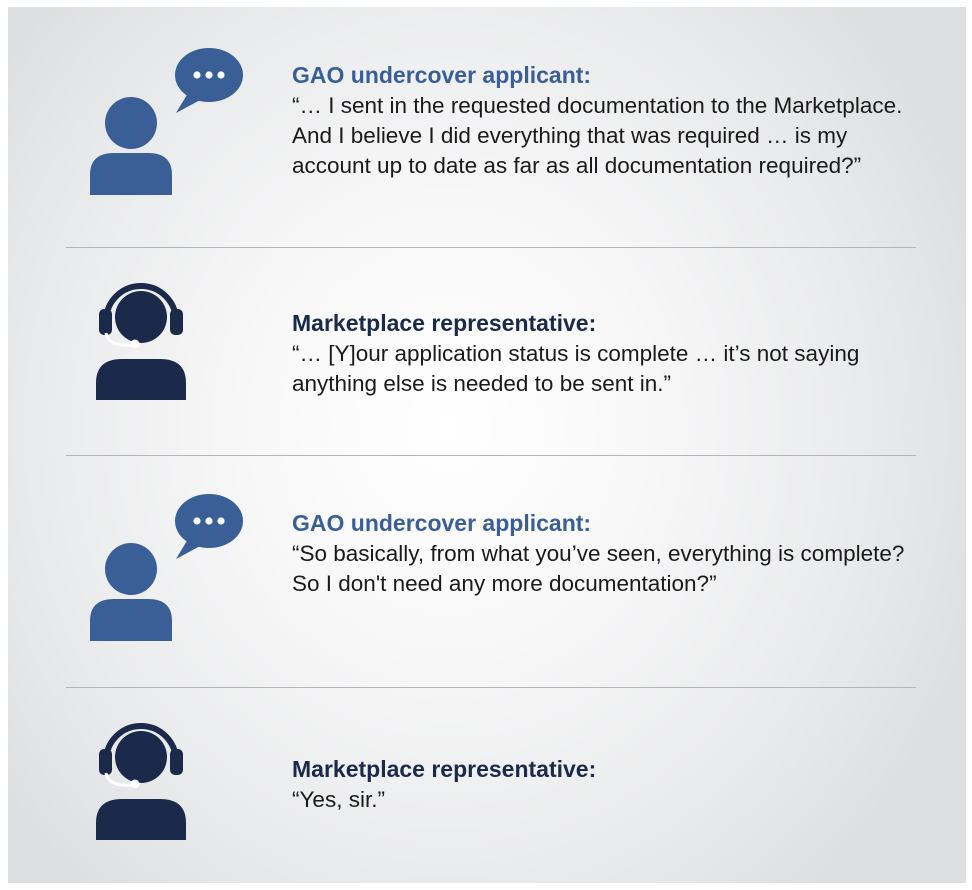 This screenshot has height=890, width=972. What do you see at coordinates (338, 799) in the screenshot?
I see `quote-text: “Yes, sir.”` at bounding box center [338, 799].